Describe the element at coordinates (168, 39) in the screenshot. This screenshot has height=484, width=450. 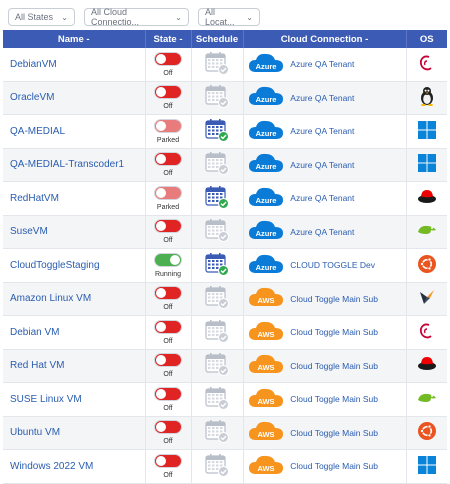
I see `column-header-state: State -` at that location.